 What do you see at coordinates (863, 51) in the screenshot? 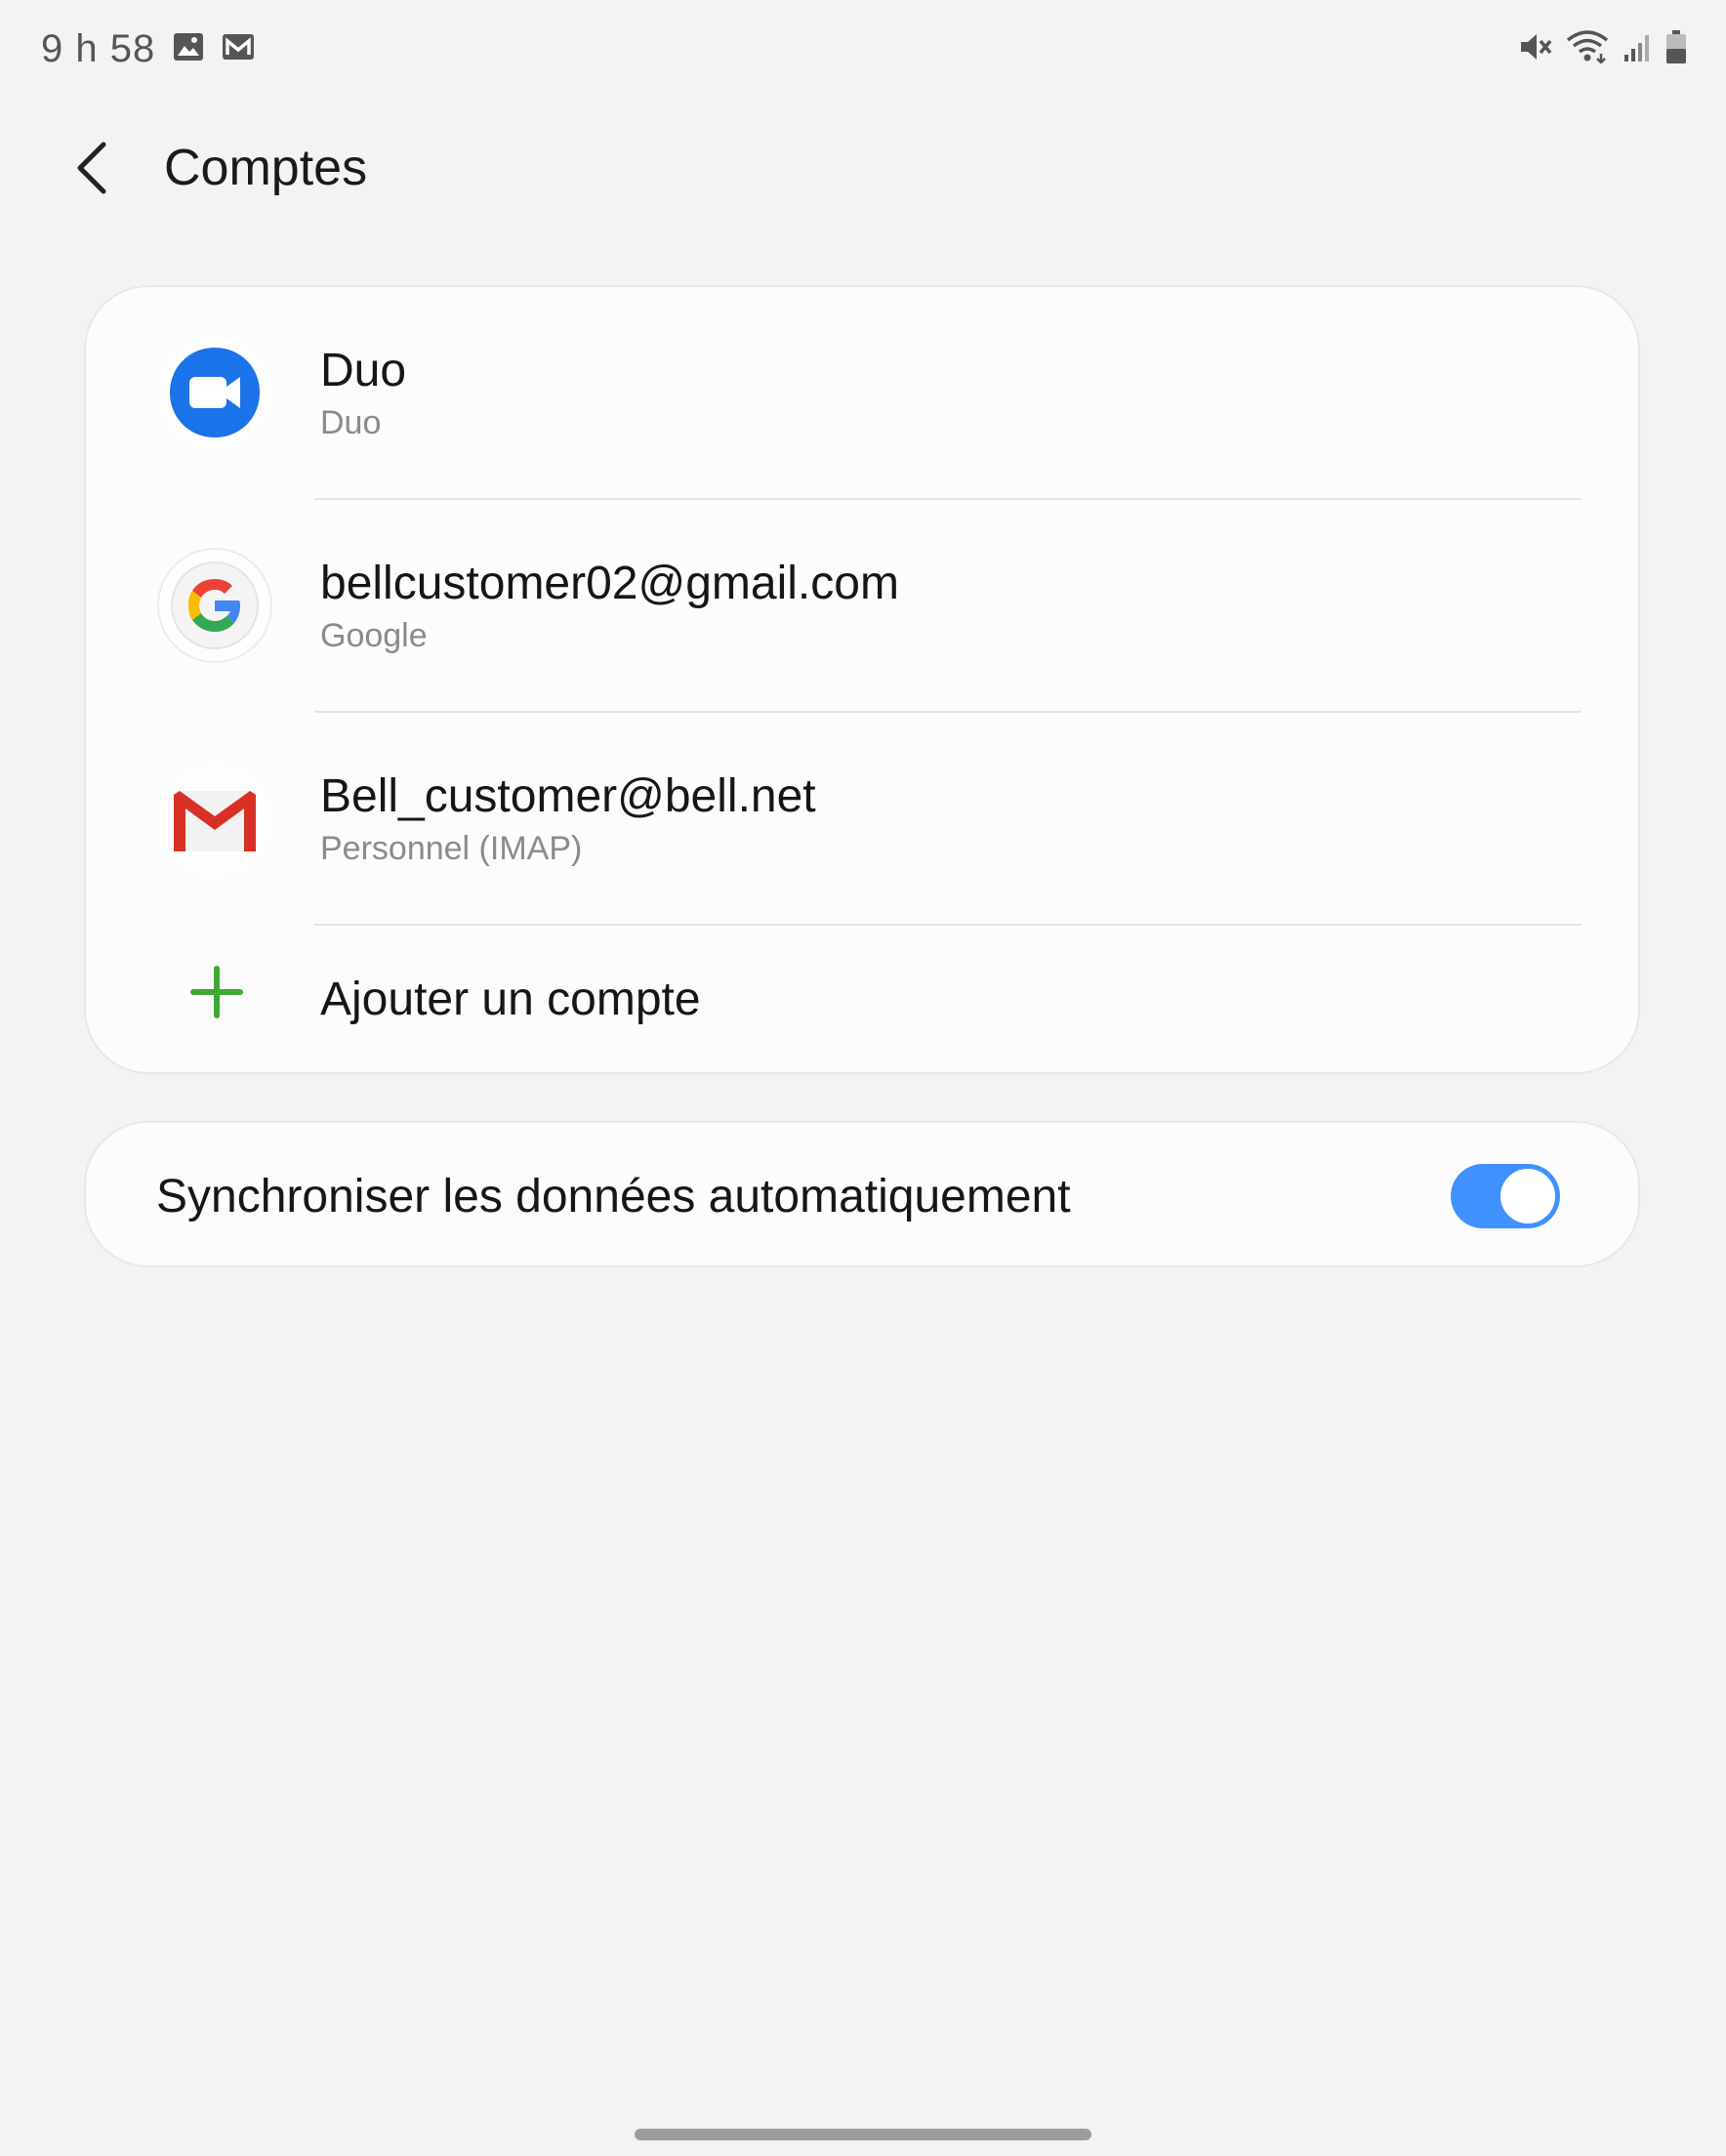
I see `status-bar: 9 h 58` at bounding box center [863, 51].